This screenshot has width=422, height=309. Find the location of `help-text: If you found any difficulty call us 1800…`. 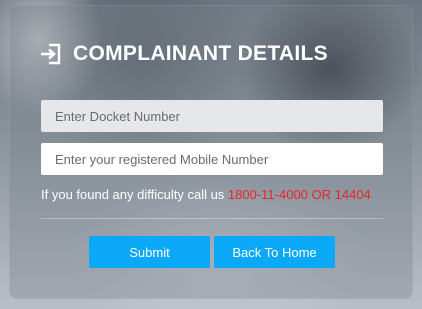

help-text: If you found any difficulty call us 1800… is located at coordinates (206, 194).